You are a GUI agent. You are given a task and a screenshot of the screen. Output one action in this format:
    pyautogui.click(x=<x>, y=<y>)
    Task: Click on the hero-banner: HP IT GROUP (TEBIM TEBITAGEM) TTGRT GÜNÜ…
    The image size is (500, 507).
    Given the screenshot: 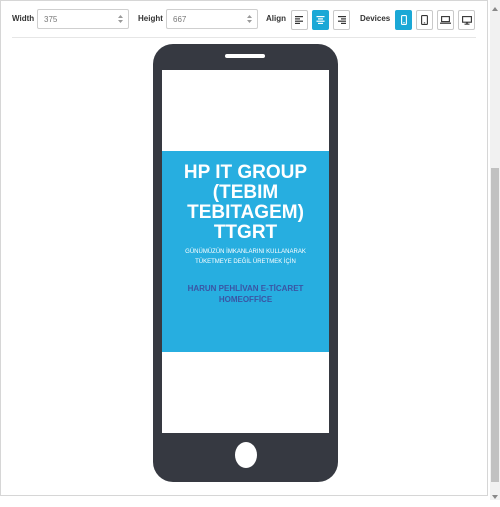 What is the action you would take?
    pyautogui.click(x=245, y=251)
    